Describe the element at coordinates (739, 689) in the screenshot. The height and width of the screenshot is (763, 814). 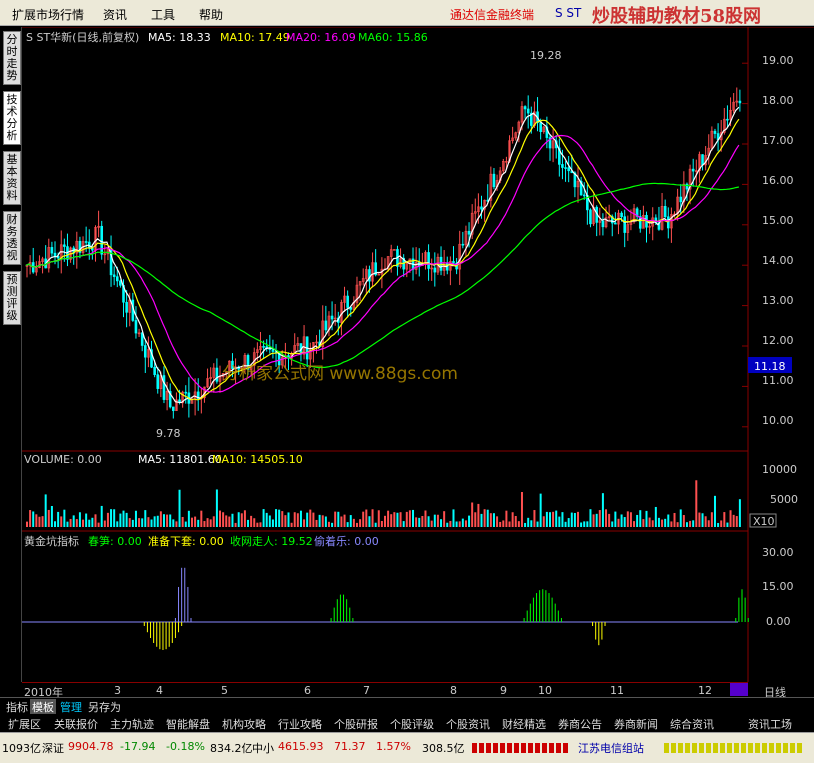
I see `scroll-handle` at that location.